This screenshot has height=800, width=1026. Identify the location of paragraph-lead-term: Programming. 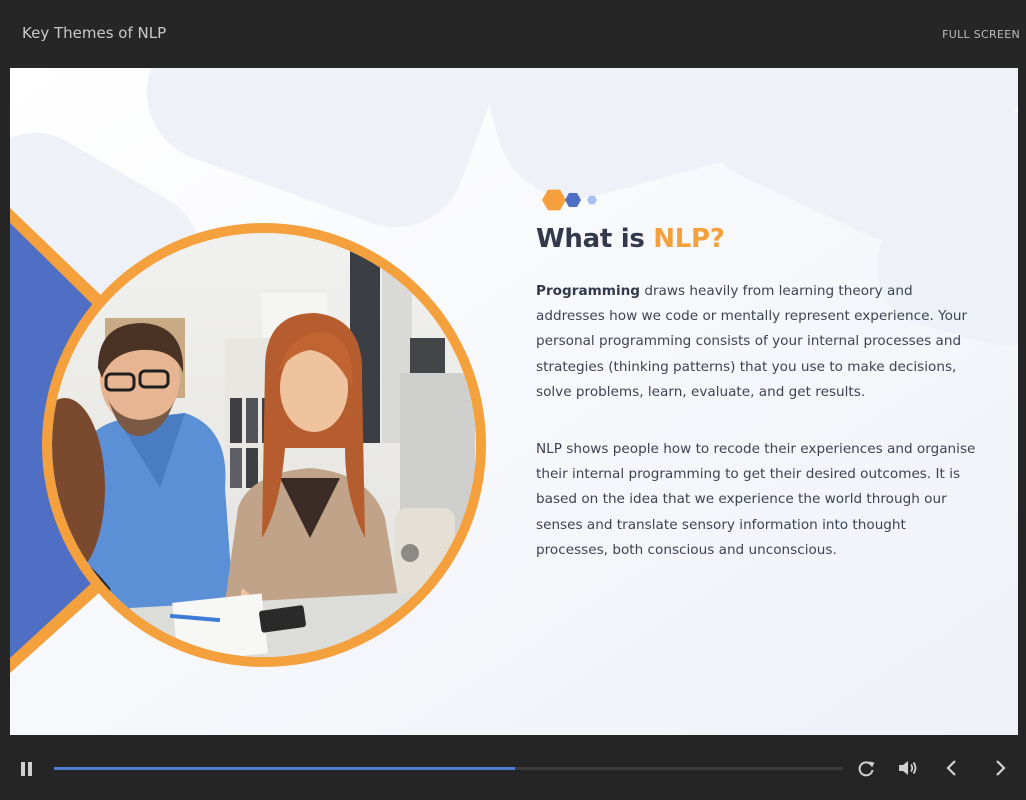
(588, 291).